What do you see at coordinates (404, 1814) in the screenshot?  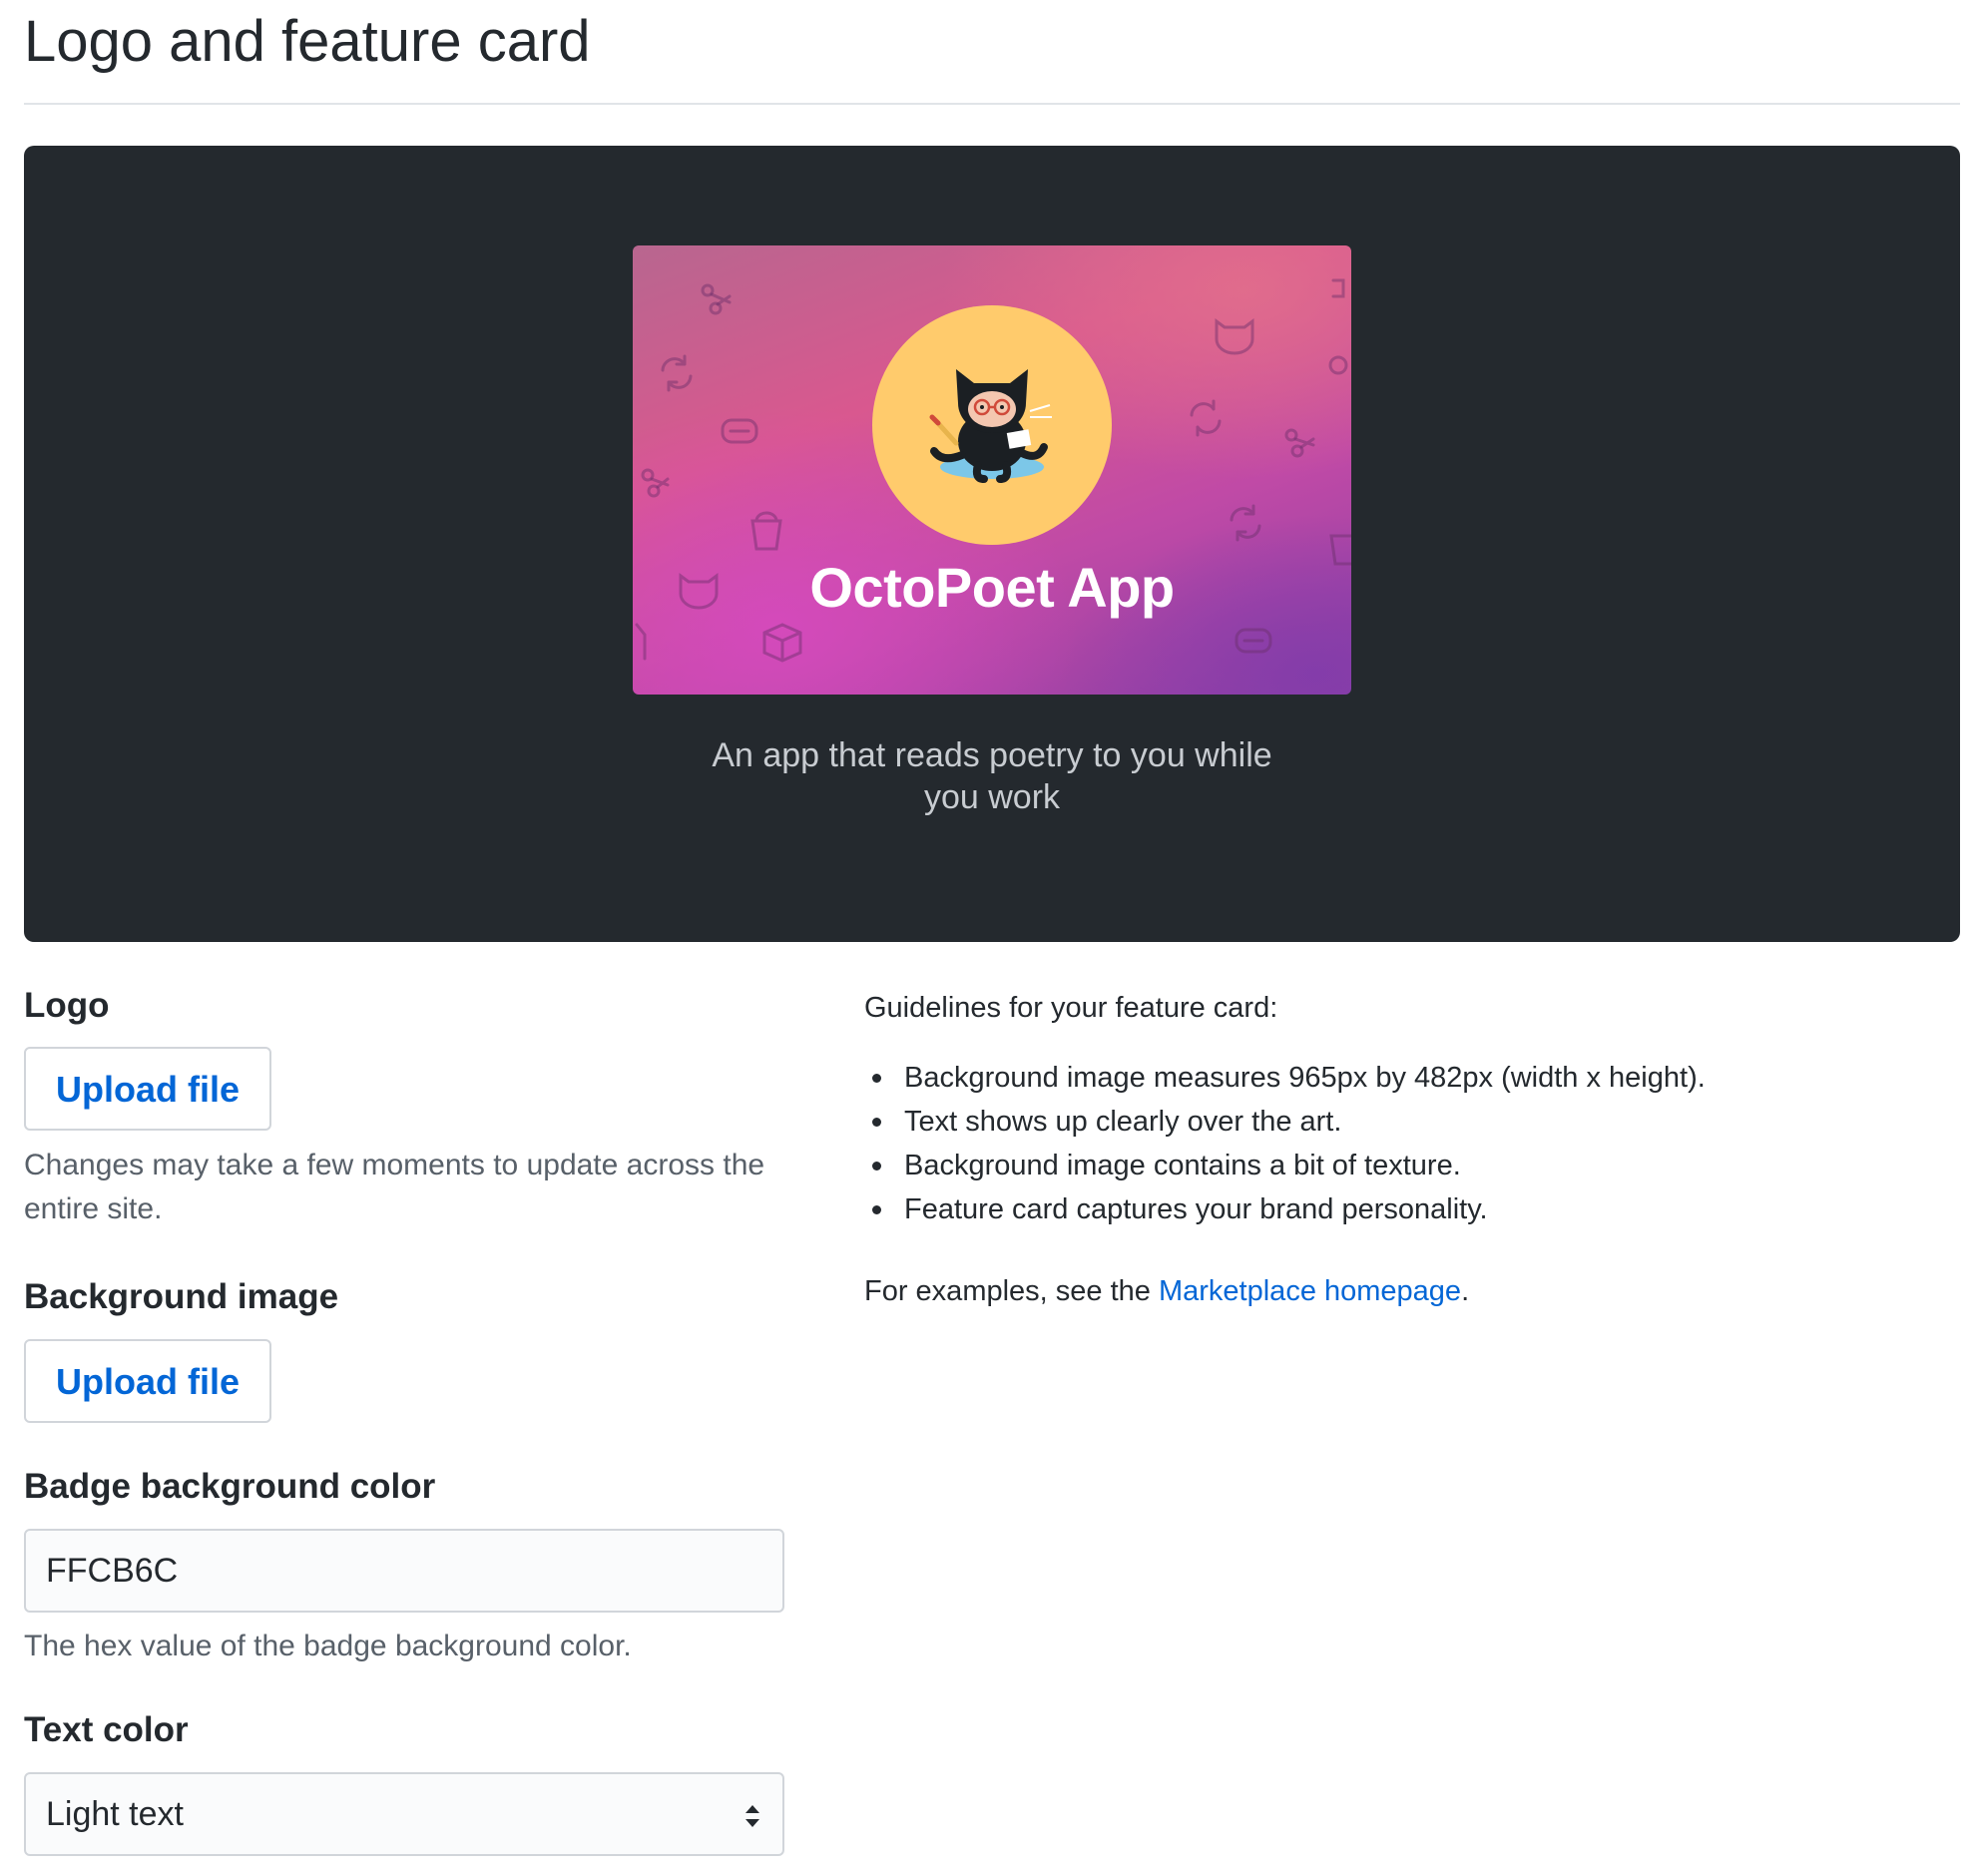 I see `text-color-select: Light text` at bounding box center [404, 1814].